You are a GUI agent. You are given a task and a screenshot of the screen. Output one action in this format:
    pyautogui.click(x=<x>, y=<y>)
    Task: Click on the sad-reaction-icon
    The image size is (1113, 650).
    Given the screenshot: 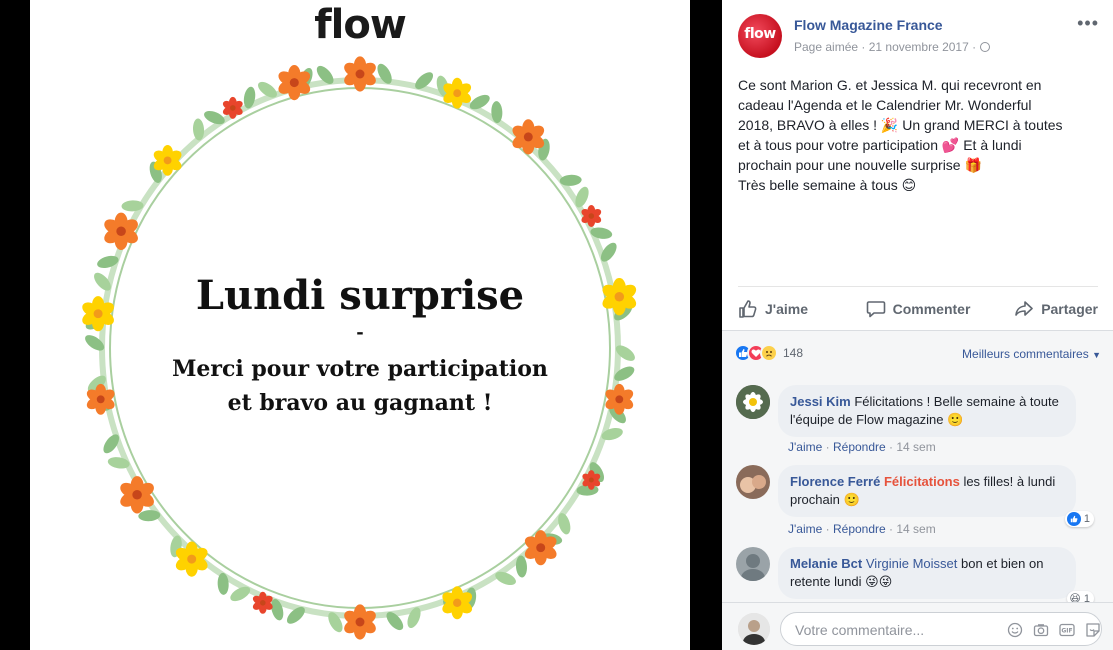 What is the action you would take?
    pyautogui.click(x=769, y=353)
    